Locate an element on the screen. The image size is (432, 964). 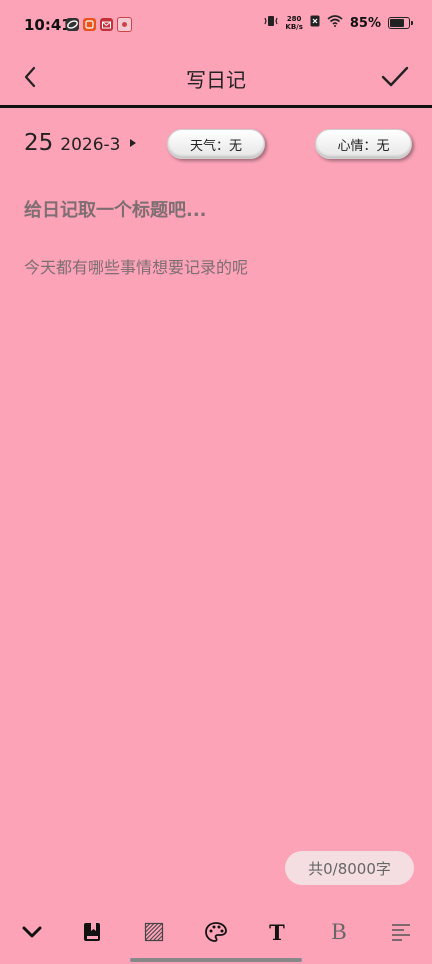
network-speed: 280 KB/s is located at coordinates (293, 23).